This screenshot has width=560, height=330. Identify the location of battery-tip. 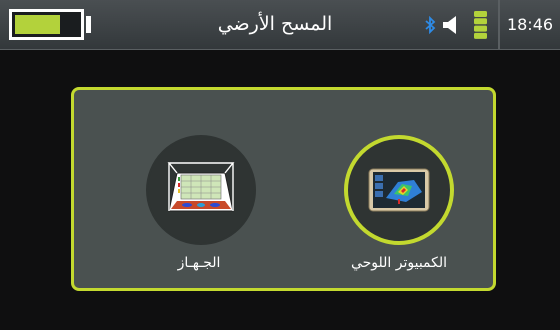
(88, 24).